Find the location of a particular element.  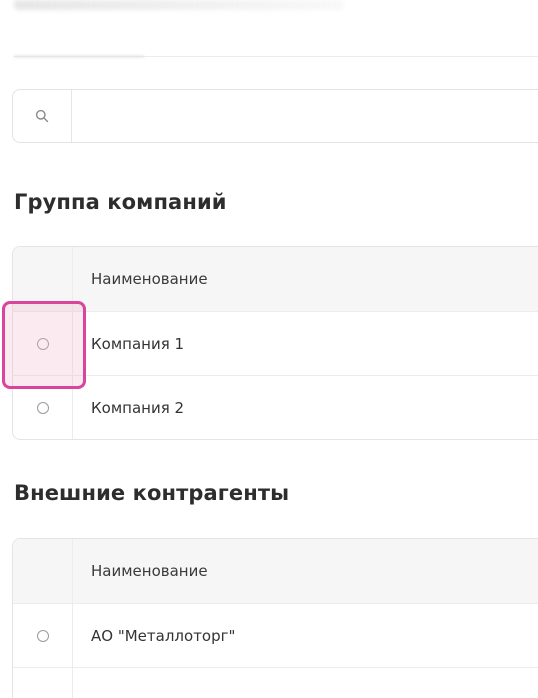

section-title-companies-group: Группа компаний is located at coordinates (120, 202).